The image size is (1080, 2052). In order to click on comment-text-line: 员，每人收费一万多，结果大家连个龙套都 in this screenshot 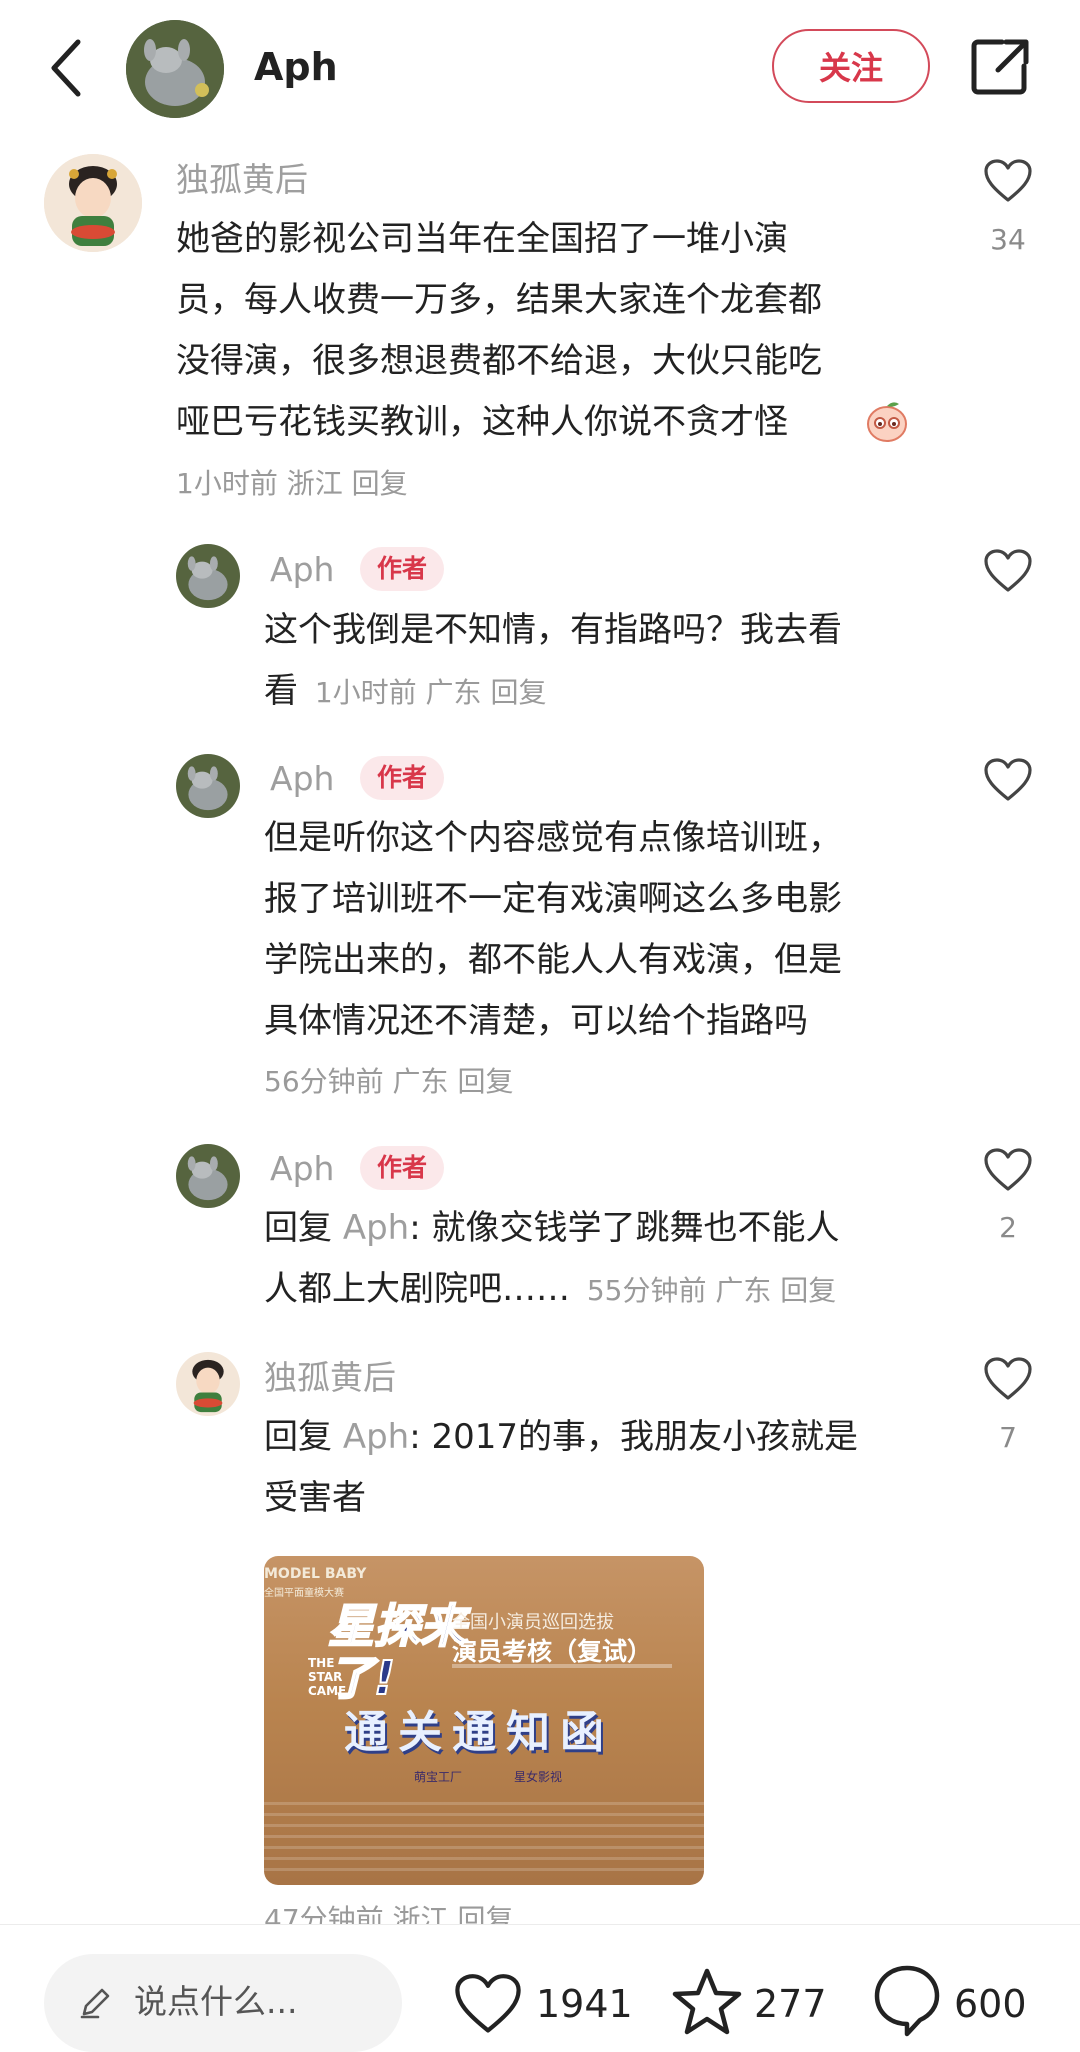, I will do `click(499, 300)`.